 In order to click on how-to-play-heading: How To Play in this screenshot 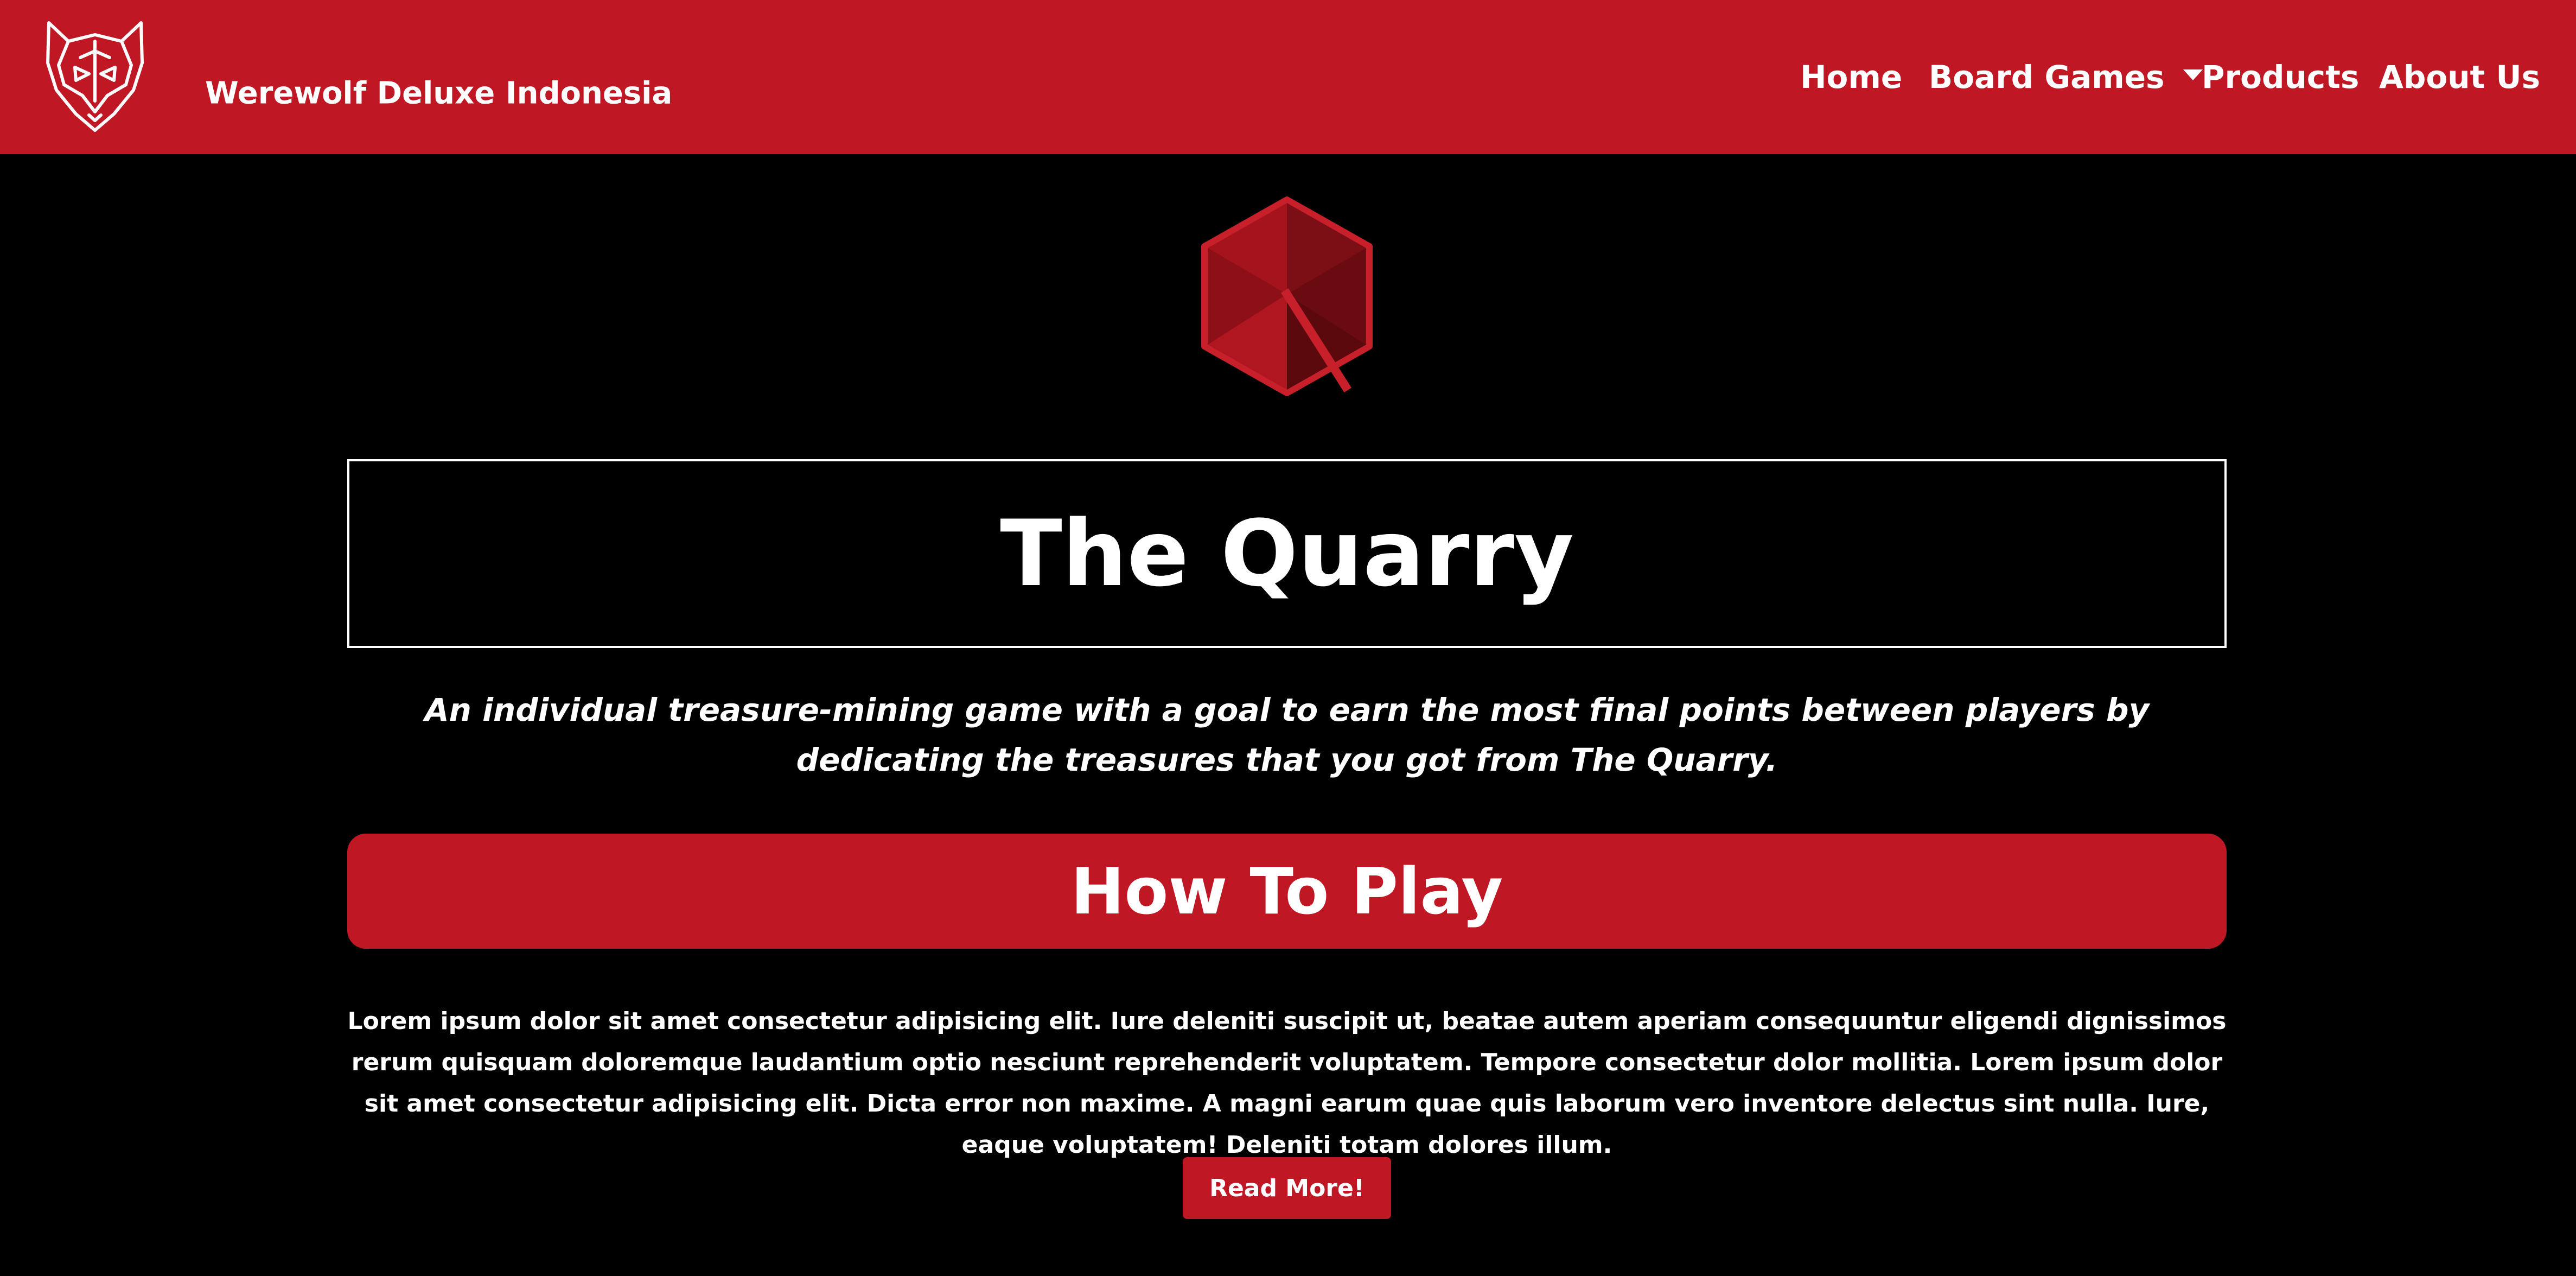, I will do `click(1286, 891)`.